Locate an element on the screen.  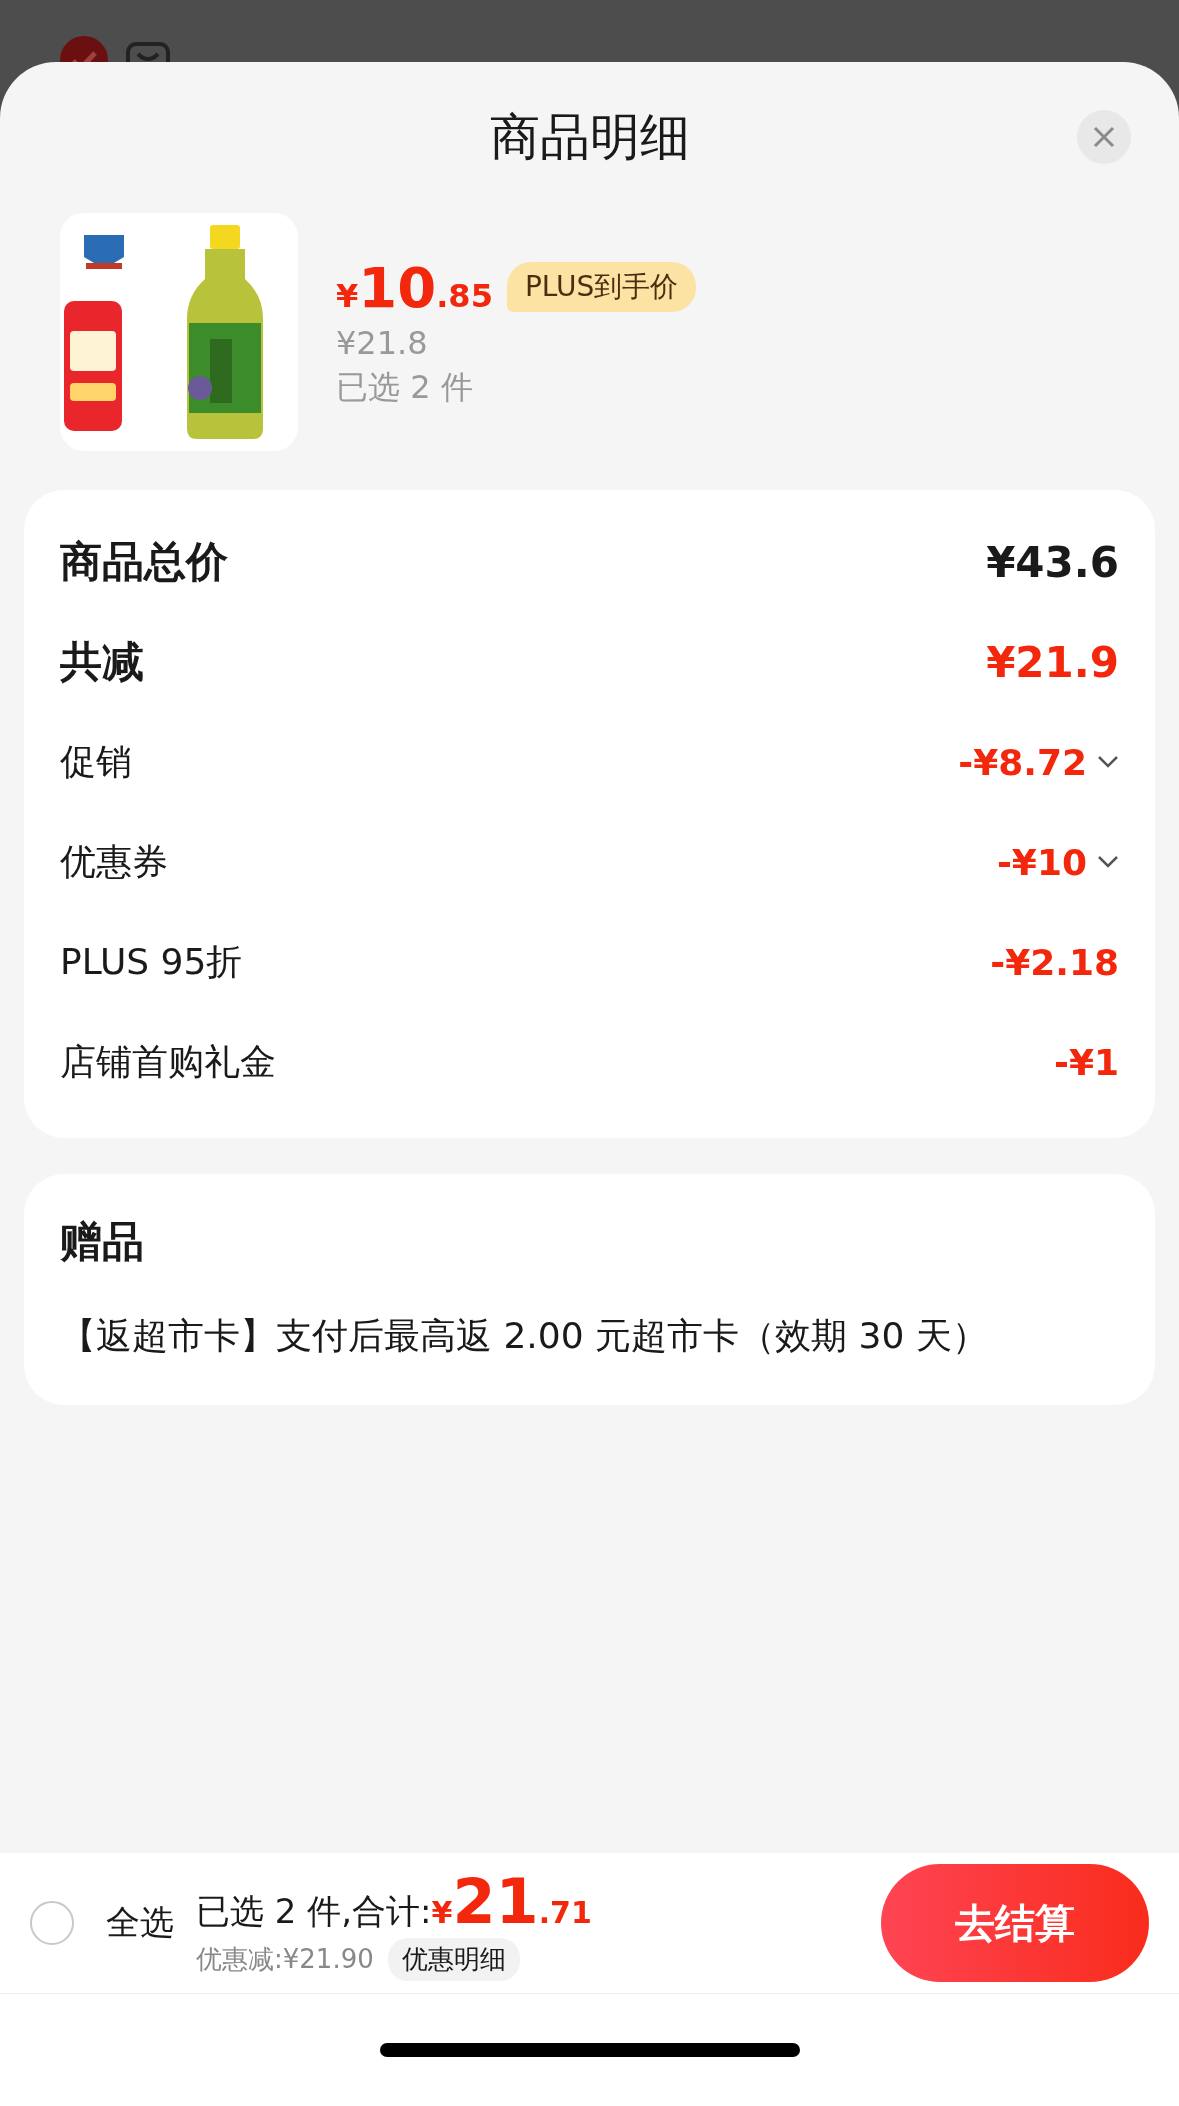
gift-title: 赠品 is located at coordinates (102, 1242).